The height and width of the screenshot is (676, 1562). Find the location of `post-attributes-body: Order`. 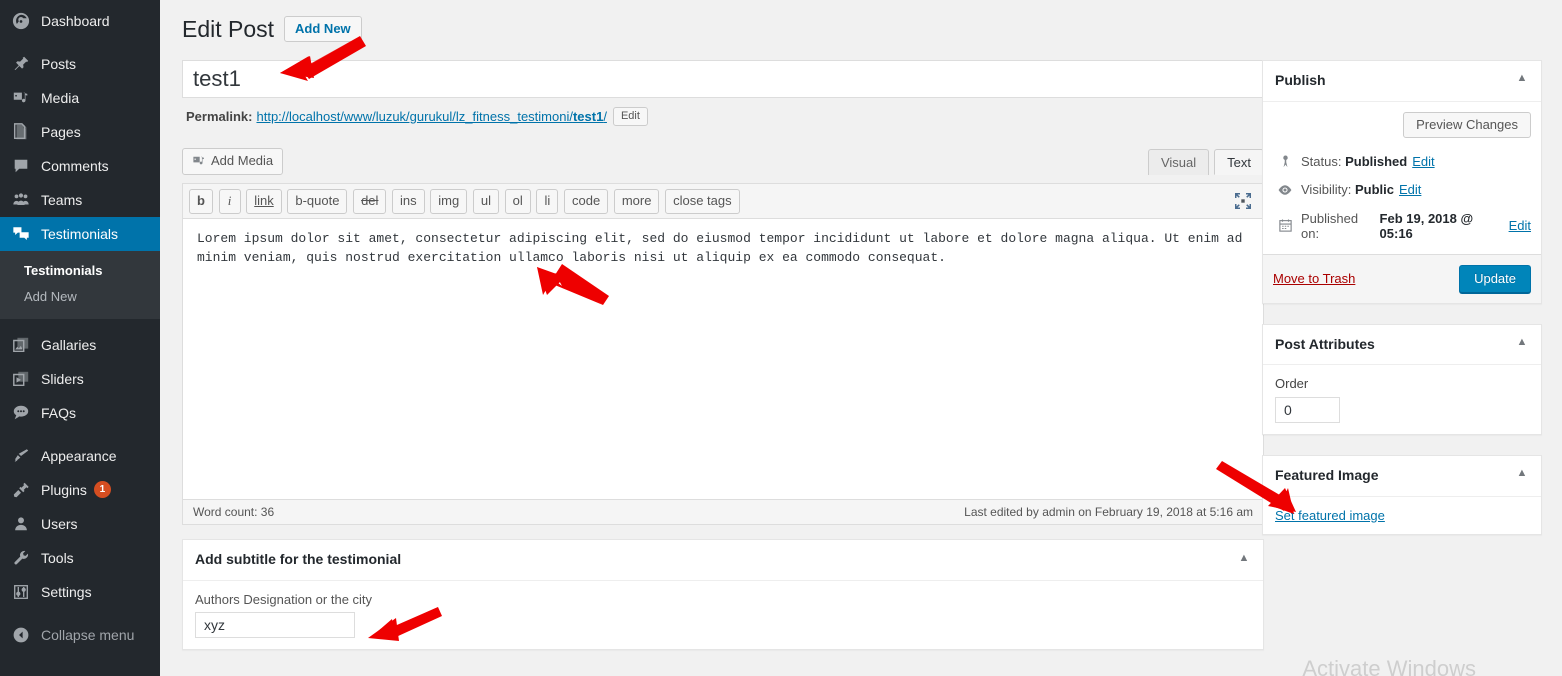

post-attributes-body: Order is located at coordinates (1402, 399).